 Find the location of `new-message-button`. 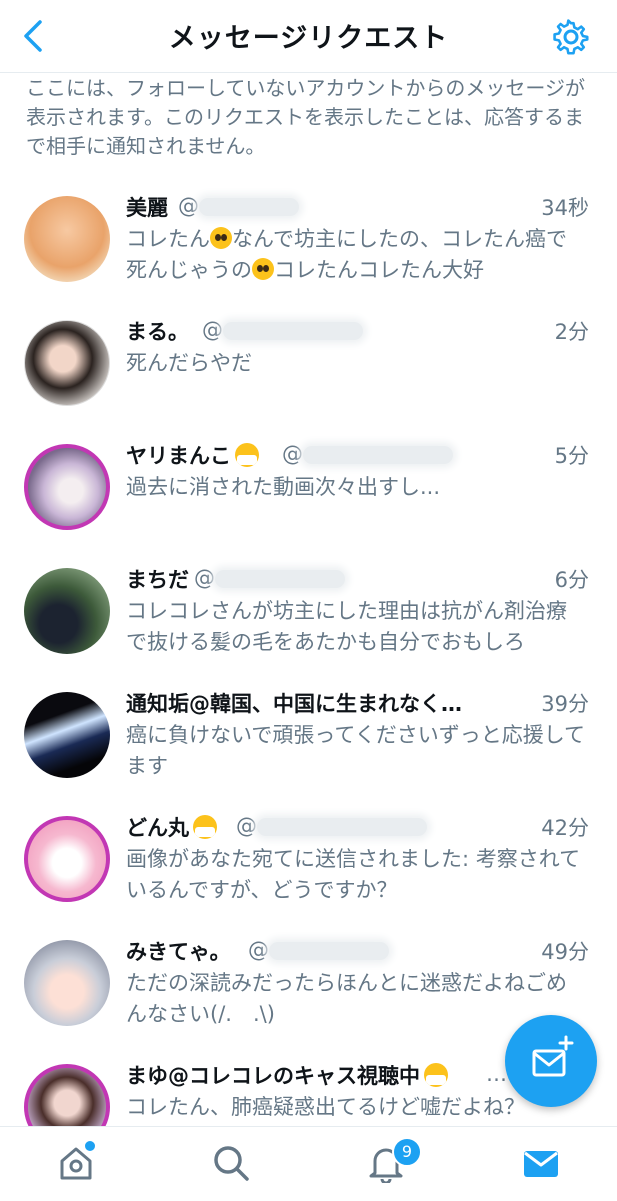

new-message-button is located at coordinates (551, 1061).